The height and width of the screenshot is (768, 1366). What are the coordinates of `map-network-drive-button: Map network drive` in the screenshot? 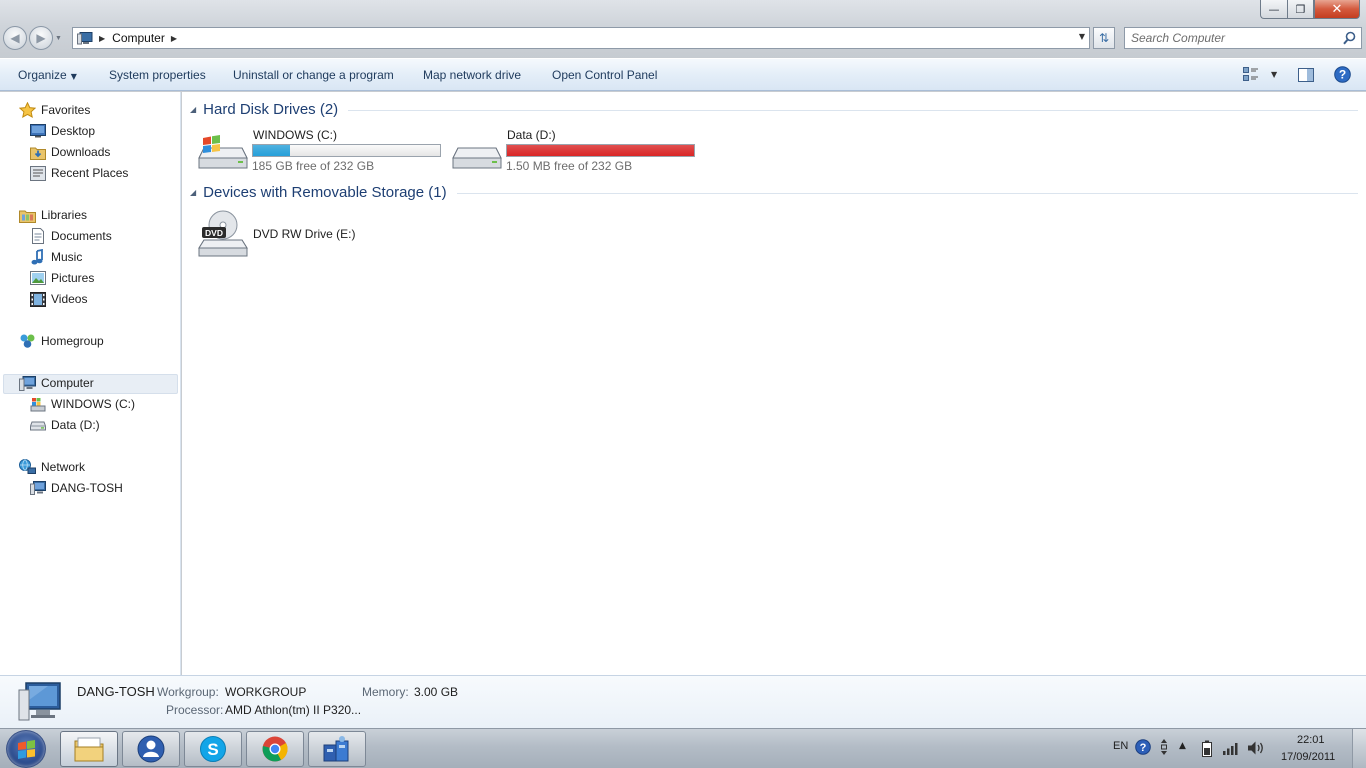 It's located at (472, 75).